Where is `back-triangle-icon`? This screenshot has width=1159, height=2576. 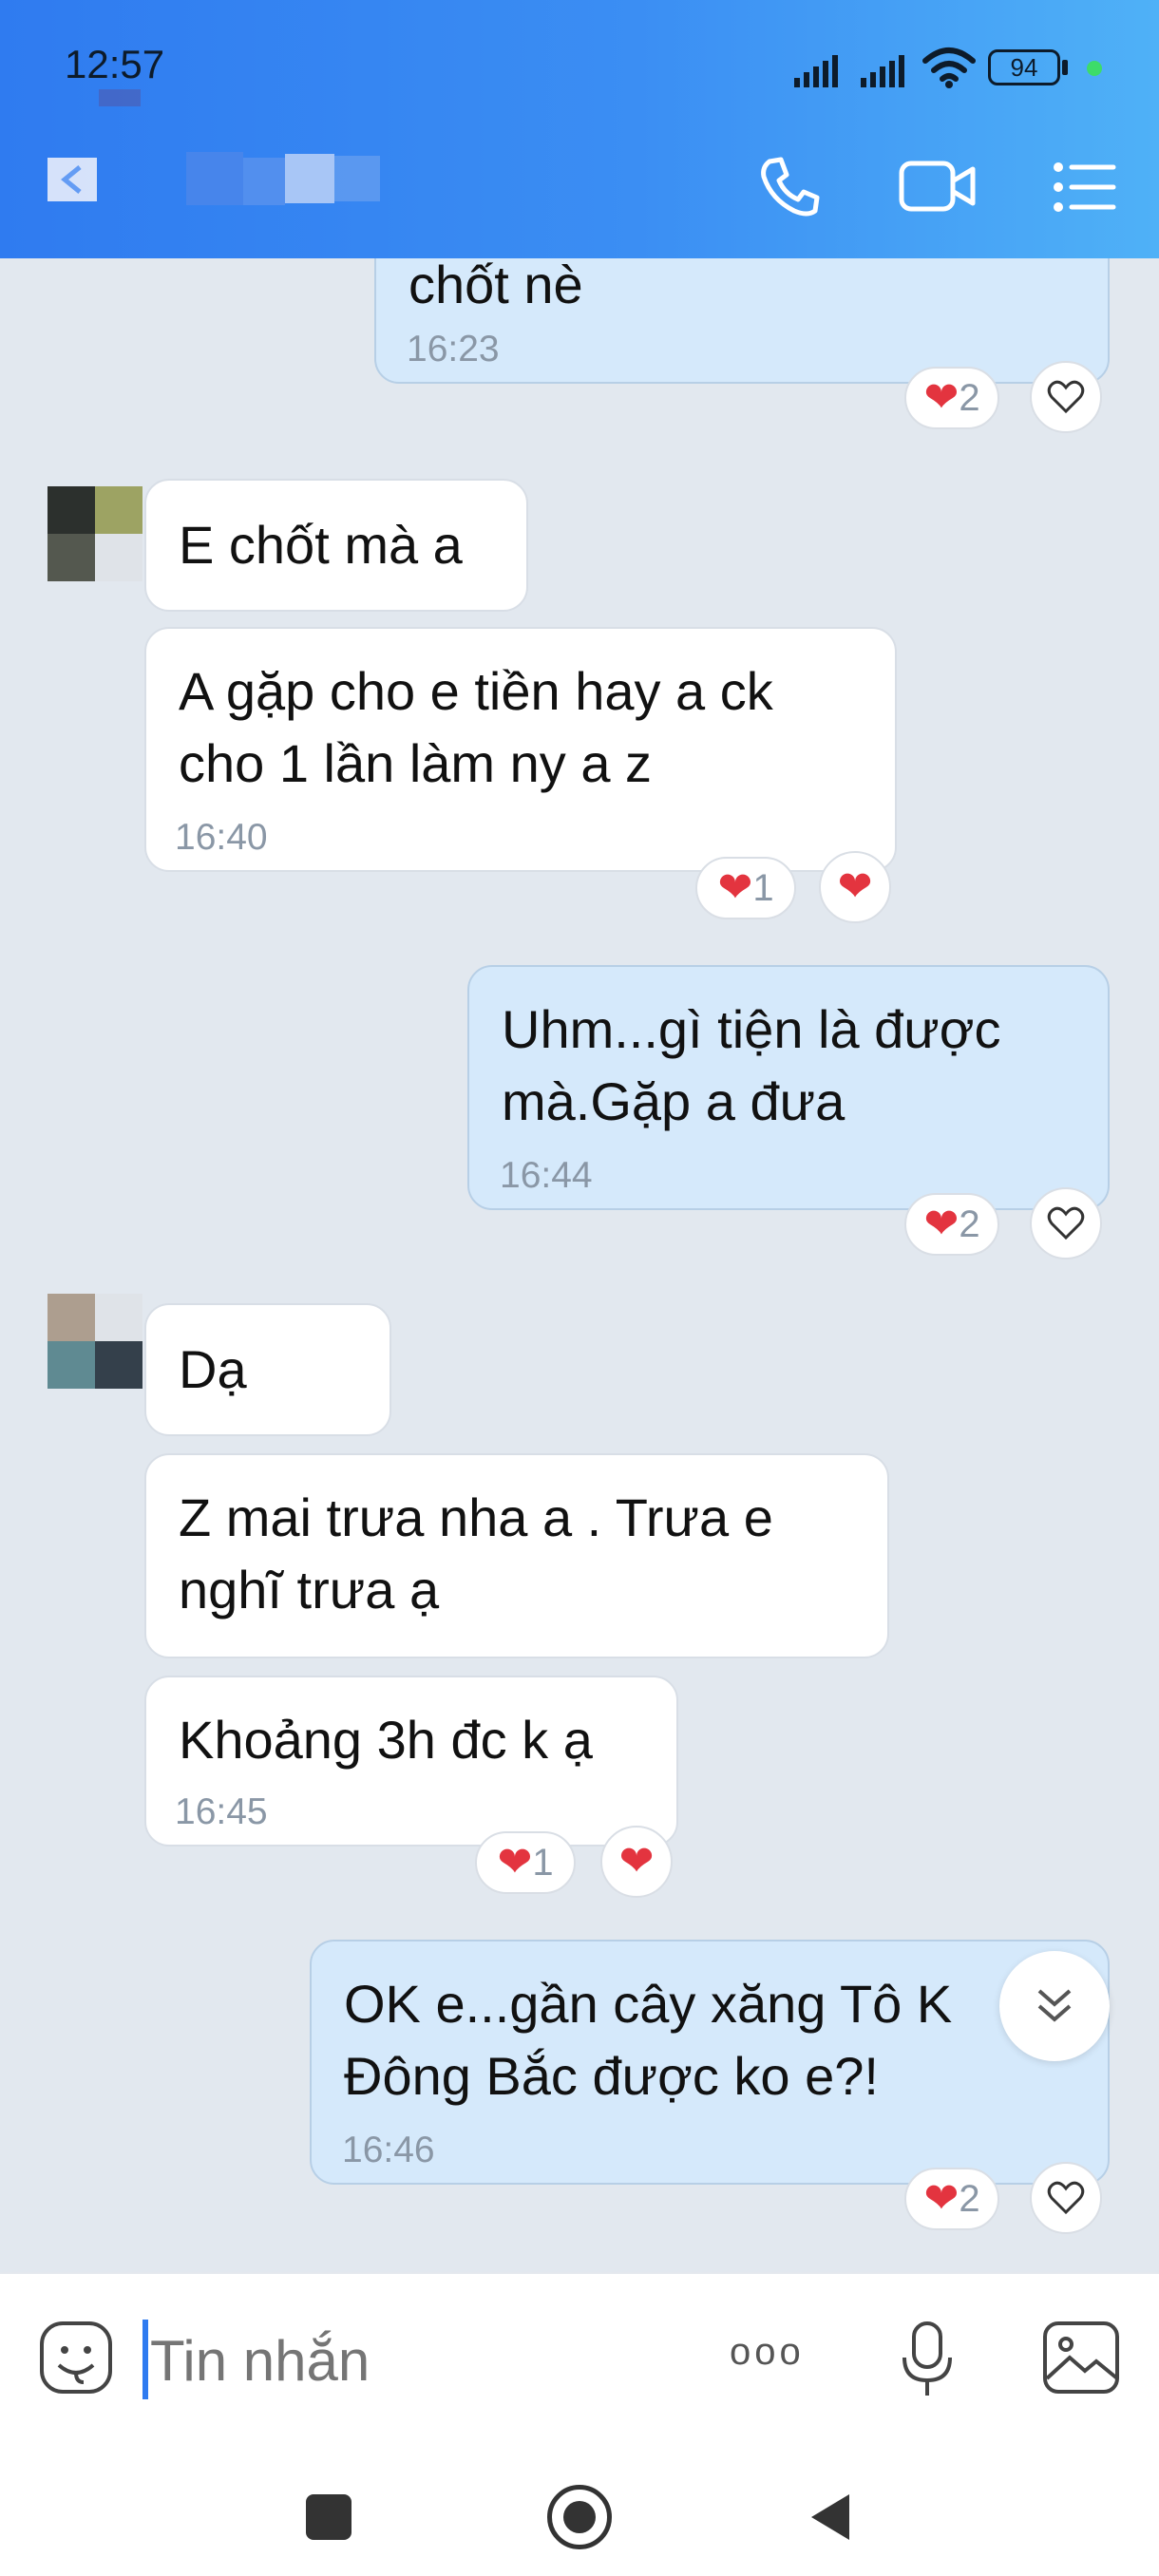
back-triangle-icon is located at coordinates (830, 2517).